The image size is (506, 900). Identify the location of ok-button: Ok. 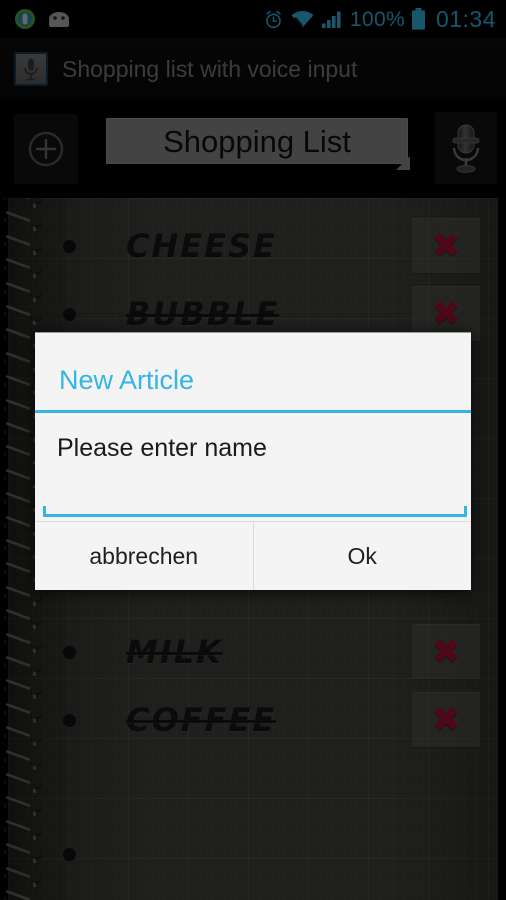
(362, 556).